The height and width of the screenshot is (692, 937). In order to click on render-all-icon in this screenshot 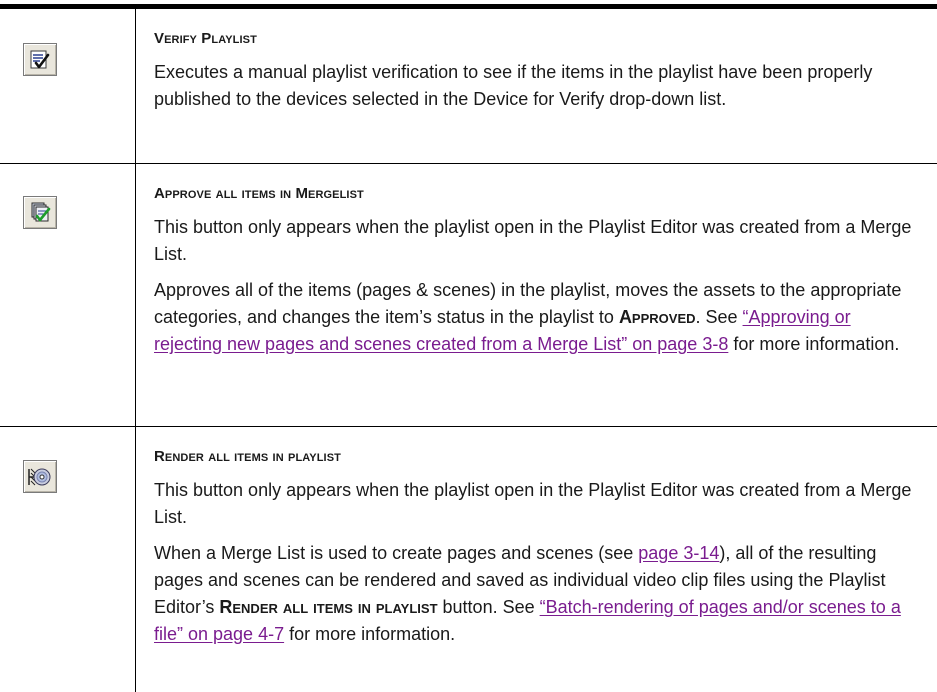, I will do `click(39, 477)`.